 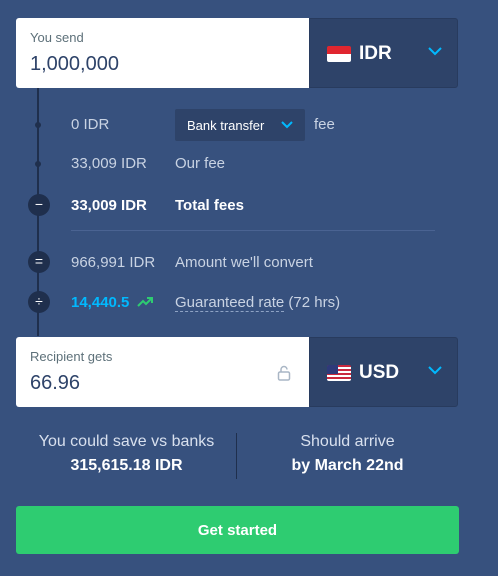 I want to click on us-flag-icon, so click(x=339, y=373).